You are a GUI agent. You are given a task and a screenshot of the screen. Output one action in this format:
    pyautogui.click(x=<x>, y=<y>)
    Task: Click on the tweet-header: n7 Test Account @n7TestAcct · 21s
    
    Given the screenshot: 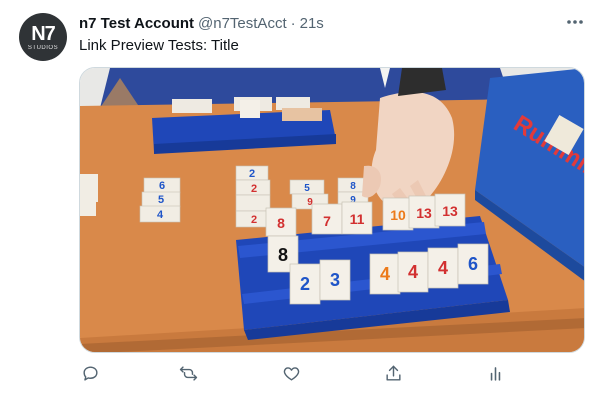 What is the action you would take?
    pyautogui.click(x=201, y=23)
    